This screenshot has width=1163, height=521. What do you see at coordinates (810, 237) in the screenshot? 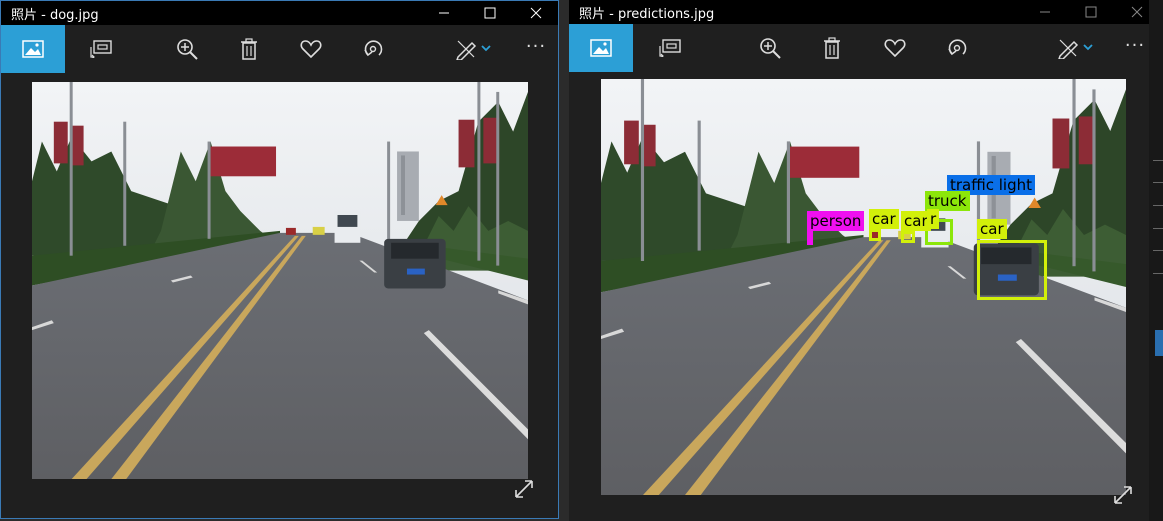
I see `detection-box-person` at bounding box center [810, 237].